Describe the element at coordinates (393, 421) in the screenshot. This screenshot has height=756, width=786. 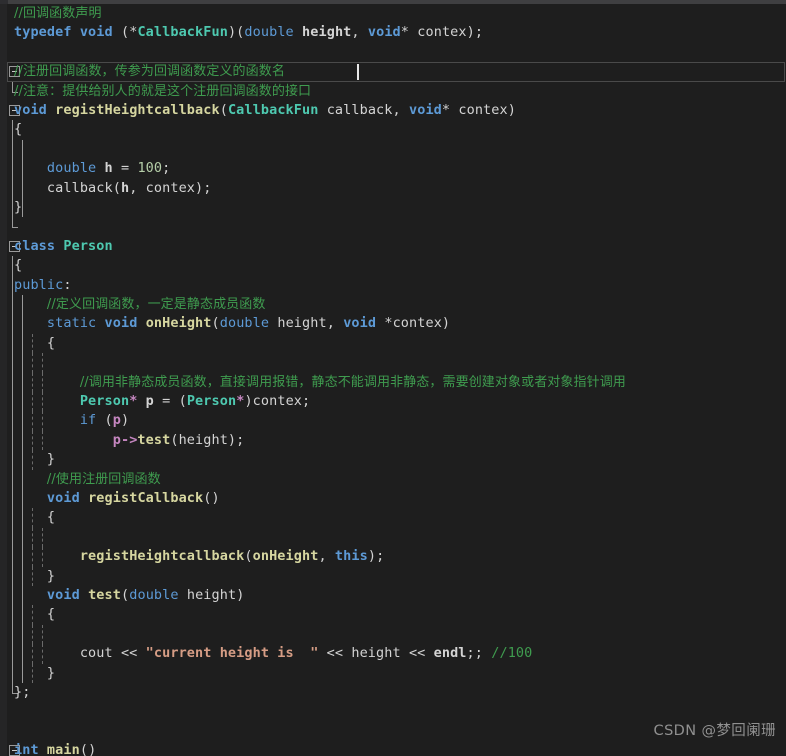
I see `code-line: if (p)` at that location.